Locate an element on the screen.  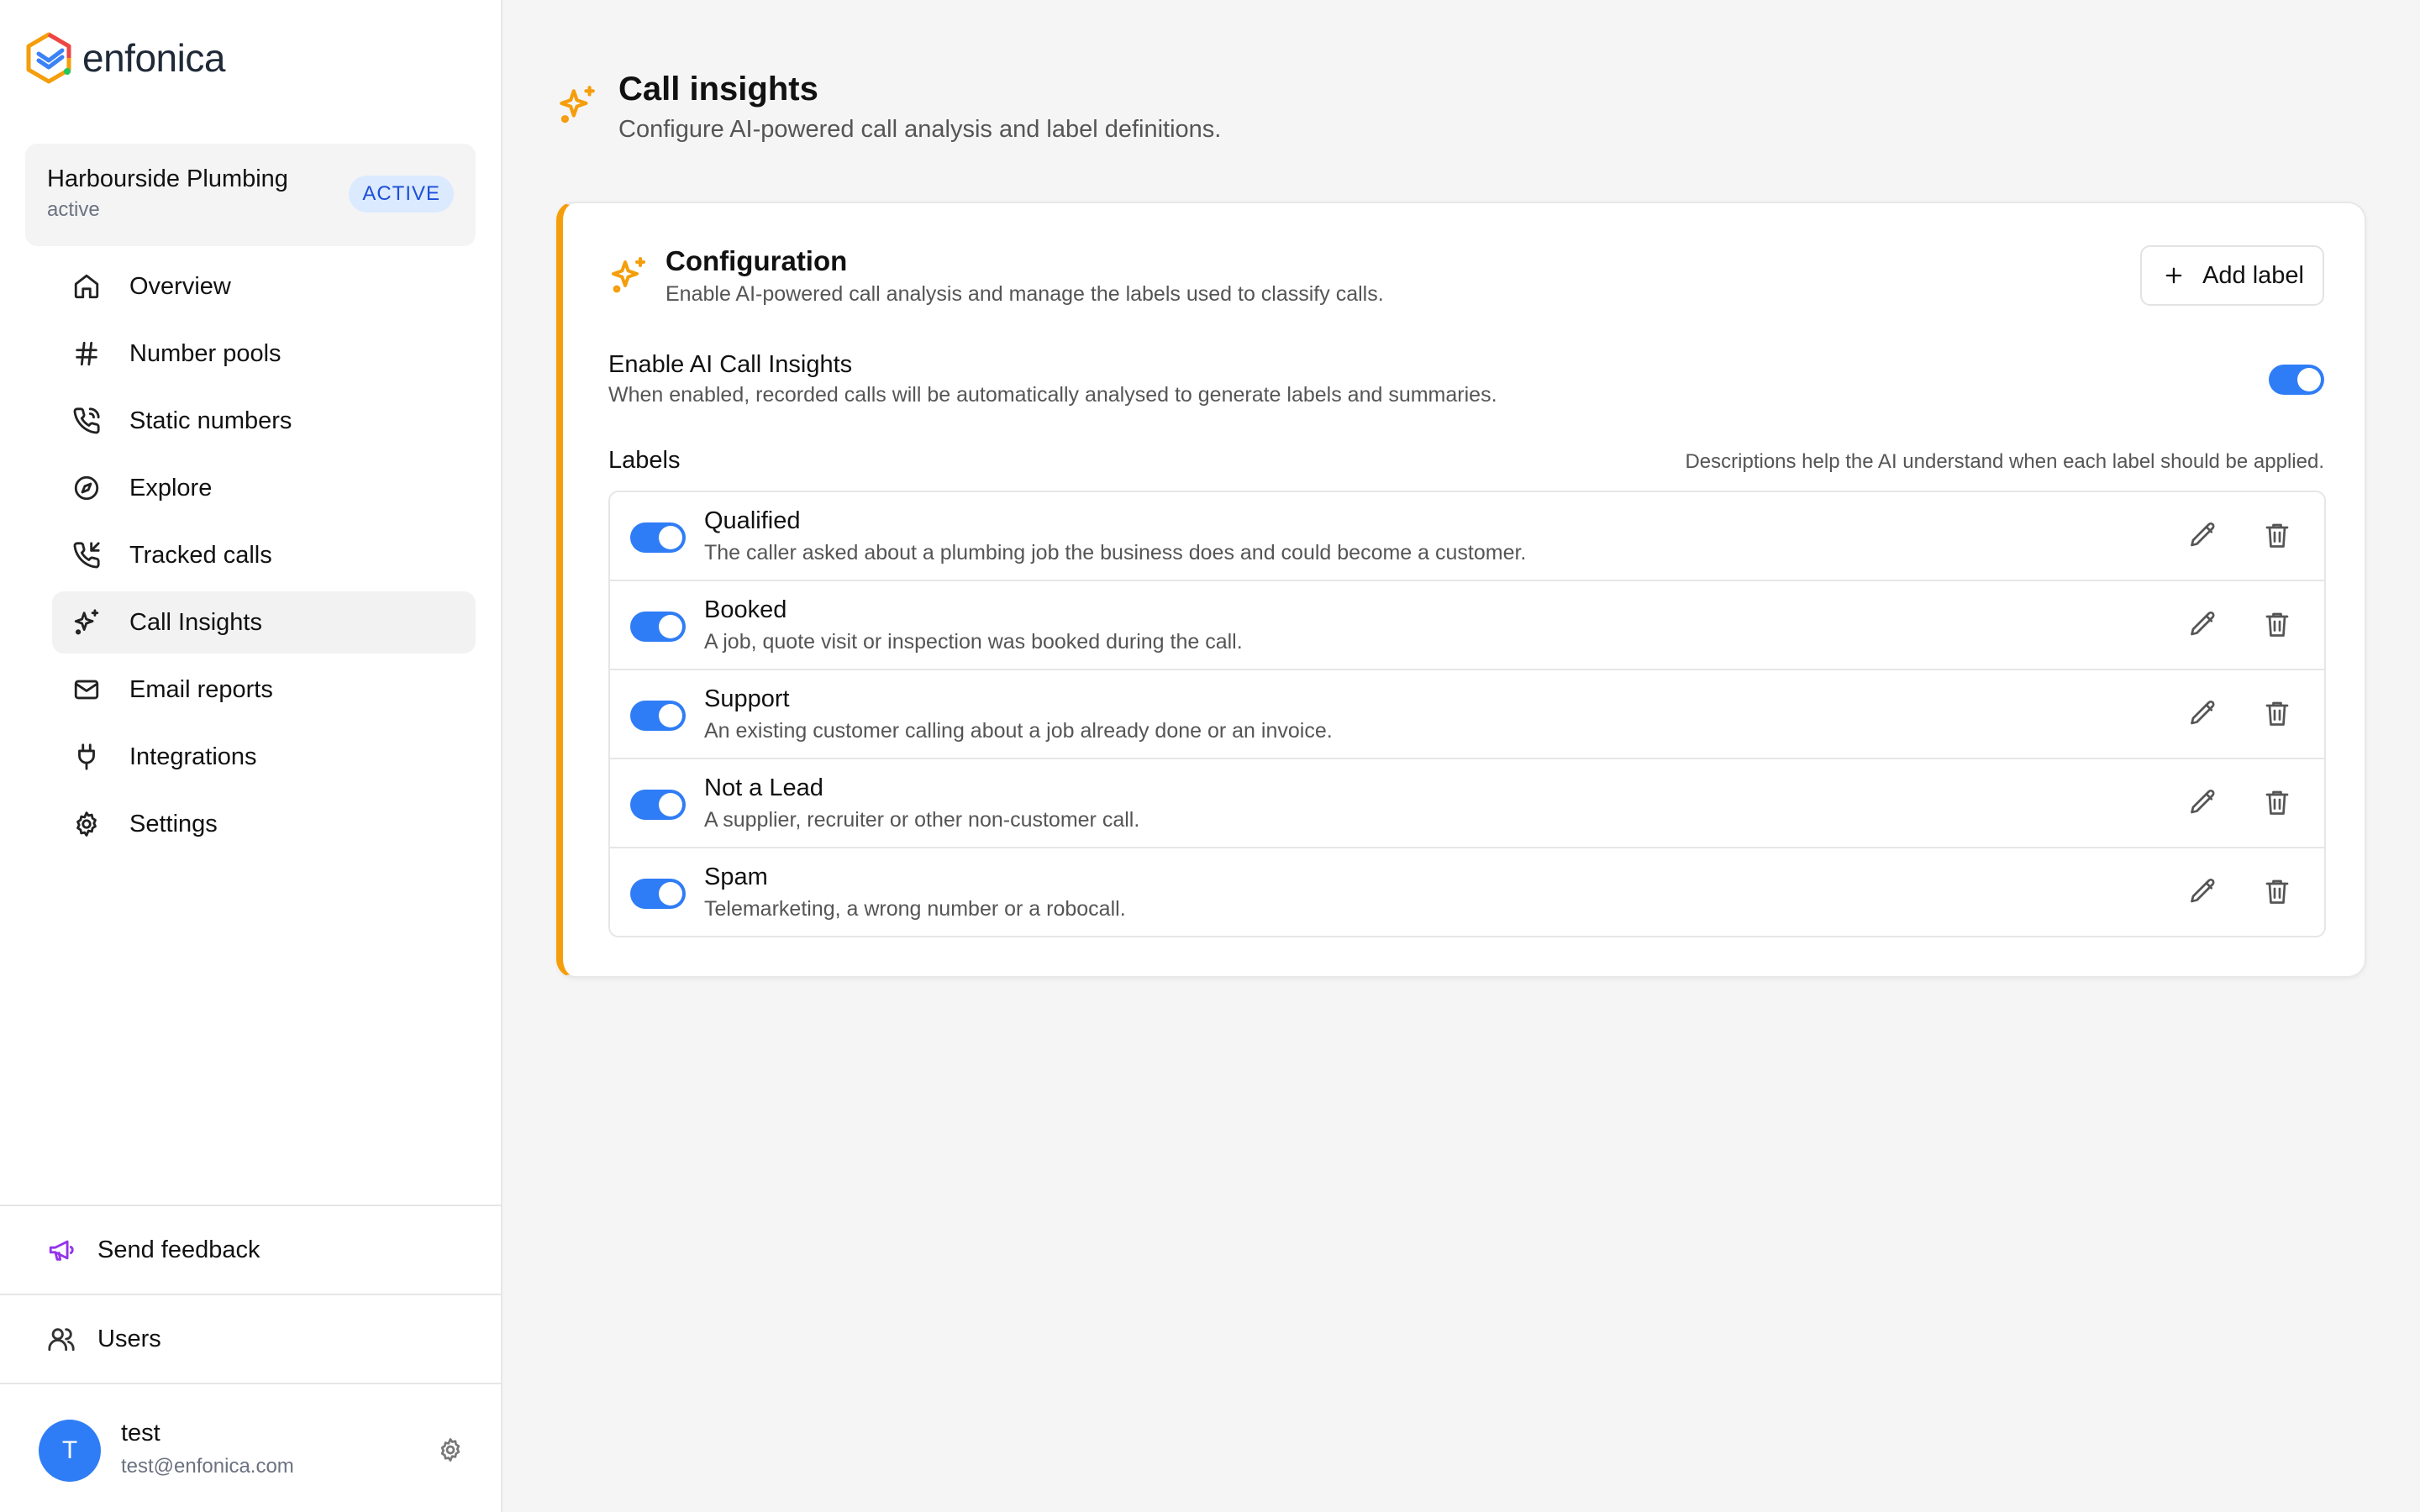
sidebar-item-label: Email reports is located at coordinates (201, 689).